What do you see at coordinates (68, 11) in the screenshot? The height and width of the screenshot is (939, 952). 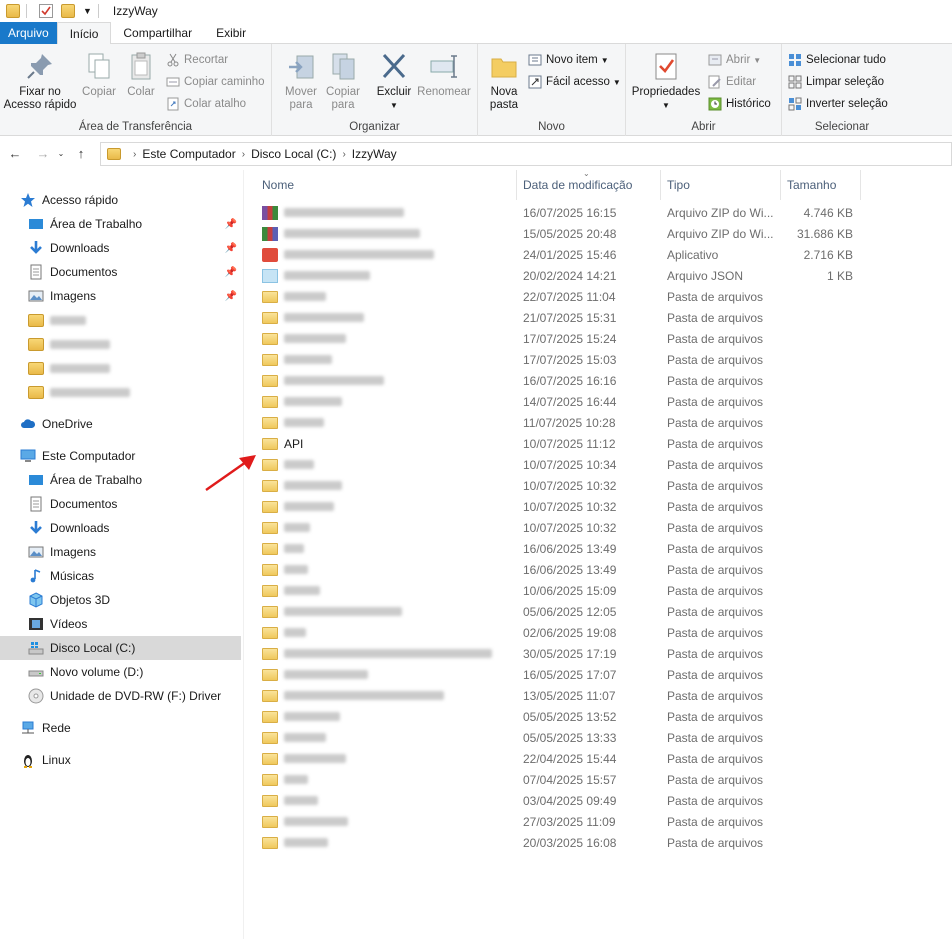 I see `new-folder-icon` at bounding box center [68, 11].